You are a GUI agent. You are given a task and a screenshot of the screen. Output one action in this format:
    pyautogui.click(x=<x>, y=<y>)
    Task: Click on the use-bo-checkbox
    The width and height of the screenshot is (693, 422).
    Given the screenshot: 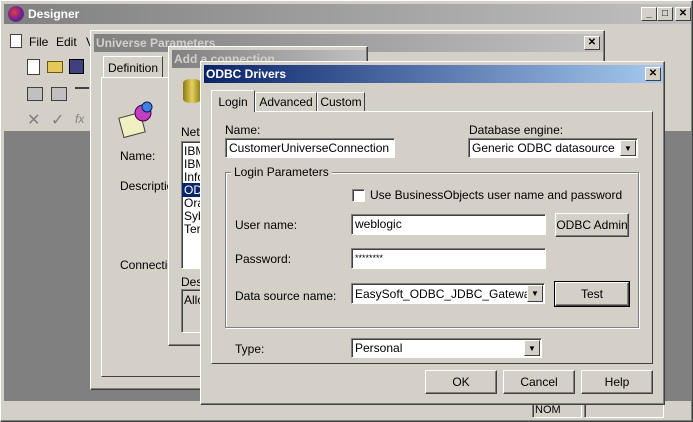 What is the action you would take?
    pyautogui.click(x=358, y=195)
    